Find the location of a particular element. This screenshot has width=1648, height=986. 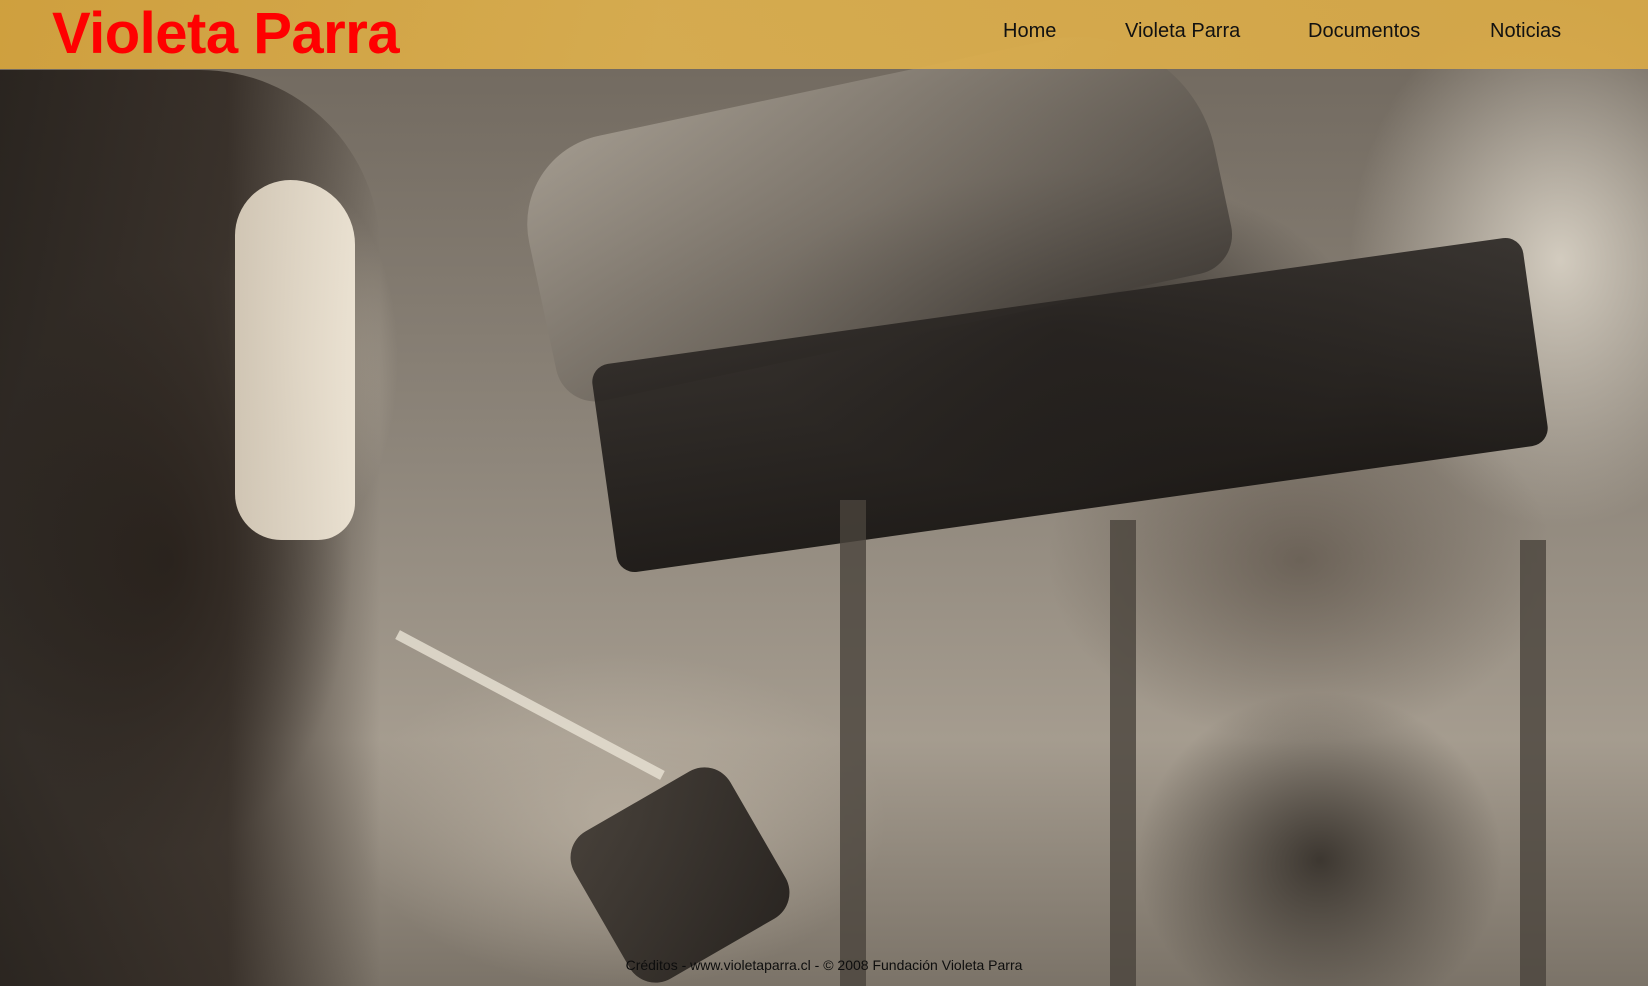

nav-link-noticias: Noticias is located at coordinates (1525, 31).